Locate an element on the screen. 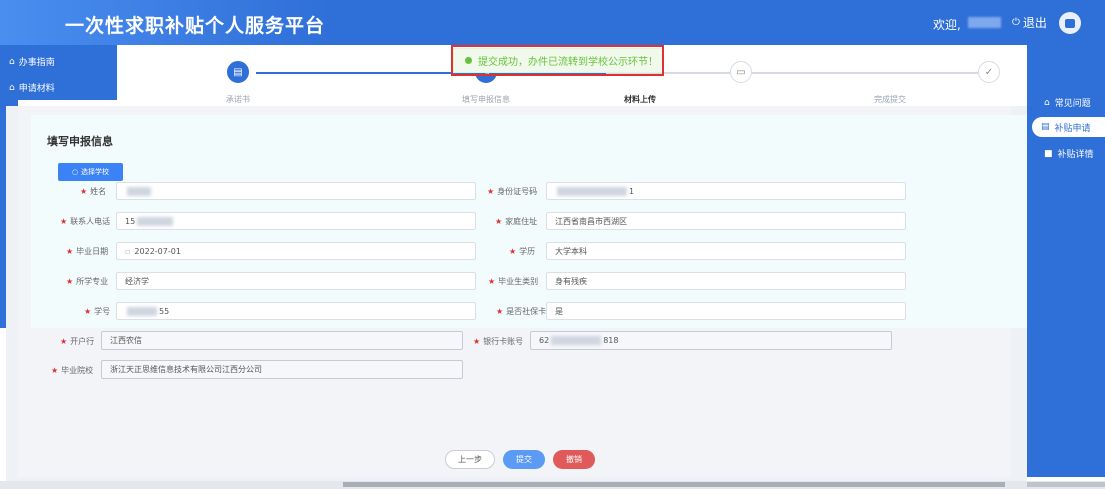 Image resolution: width=1105 pixels, height=489 pixels. step-label-submit: 完成提交 is located at coordinates (890, 99).